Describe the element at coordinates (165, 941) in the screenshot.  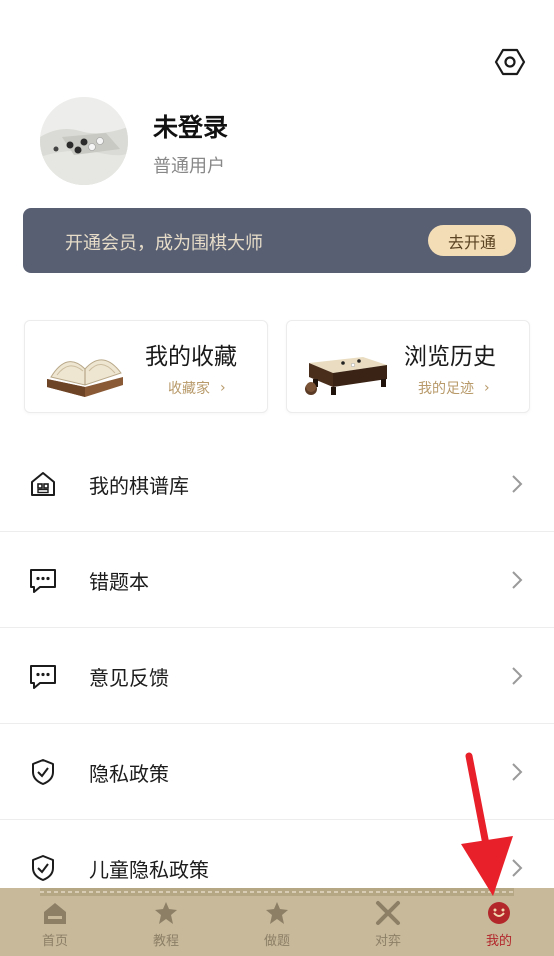
I see `tab-label: 教程` at that location.